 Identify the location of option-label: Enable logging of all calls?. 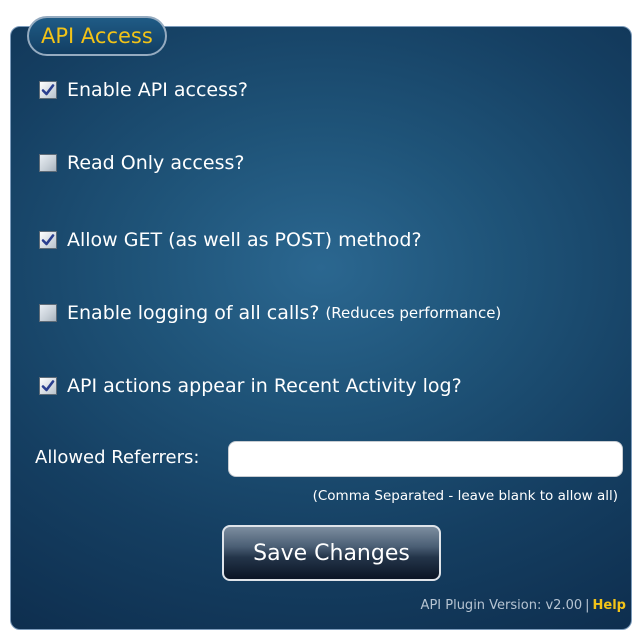
(193, 313).